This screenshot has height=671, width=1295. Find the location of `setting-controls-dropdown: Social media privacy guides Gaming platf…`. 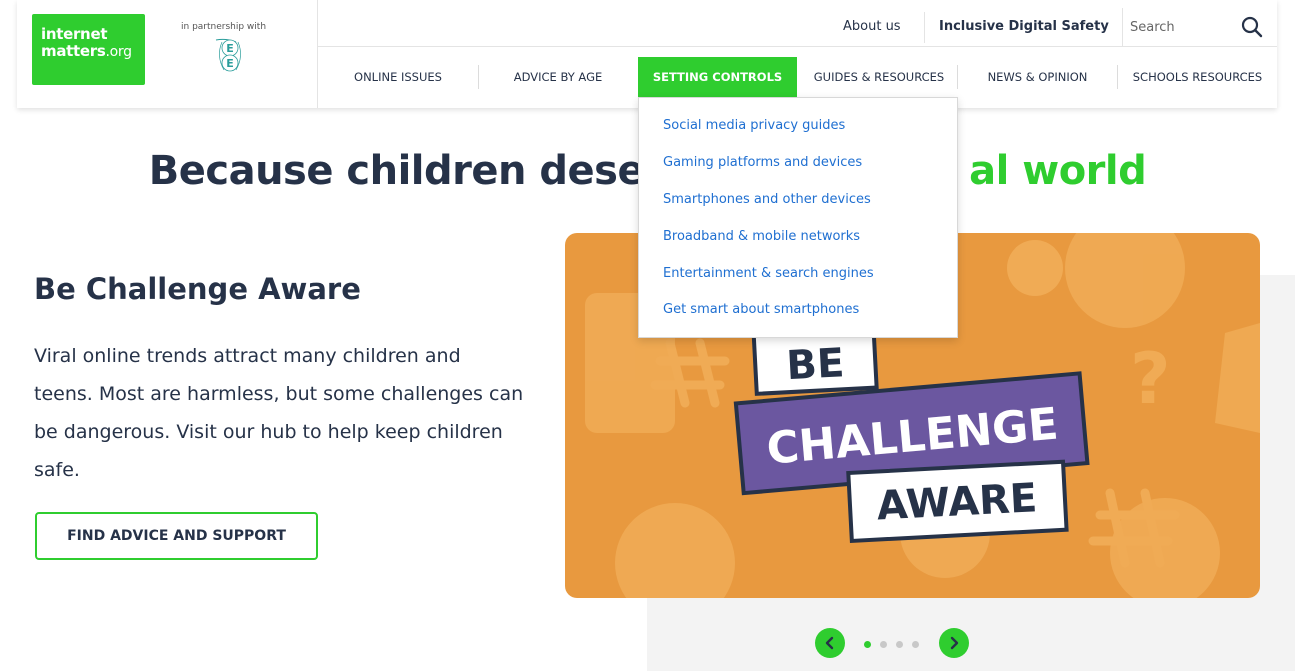

setting-controls-dropdown: Social media privacy guides Gaming platf… is located at coordinates (798, 217).